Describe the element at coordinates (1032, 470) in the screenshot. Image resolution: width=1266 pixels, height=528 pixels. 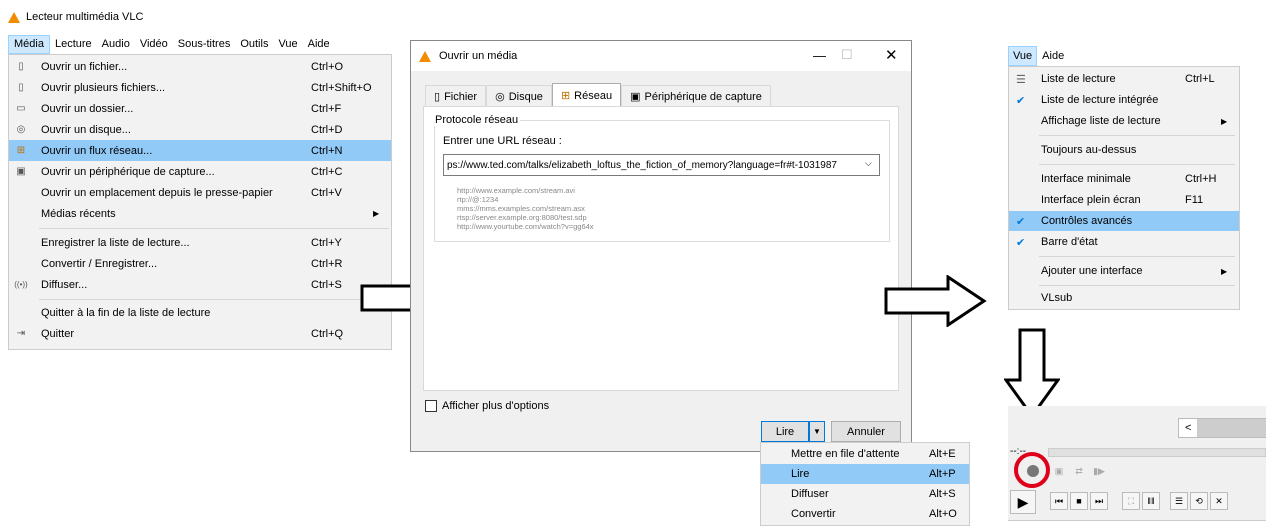
I see `highlight-circle` at that location.